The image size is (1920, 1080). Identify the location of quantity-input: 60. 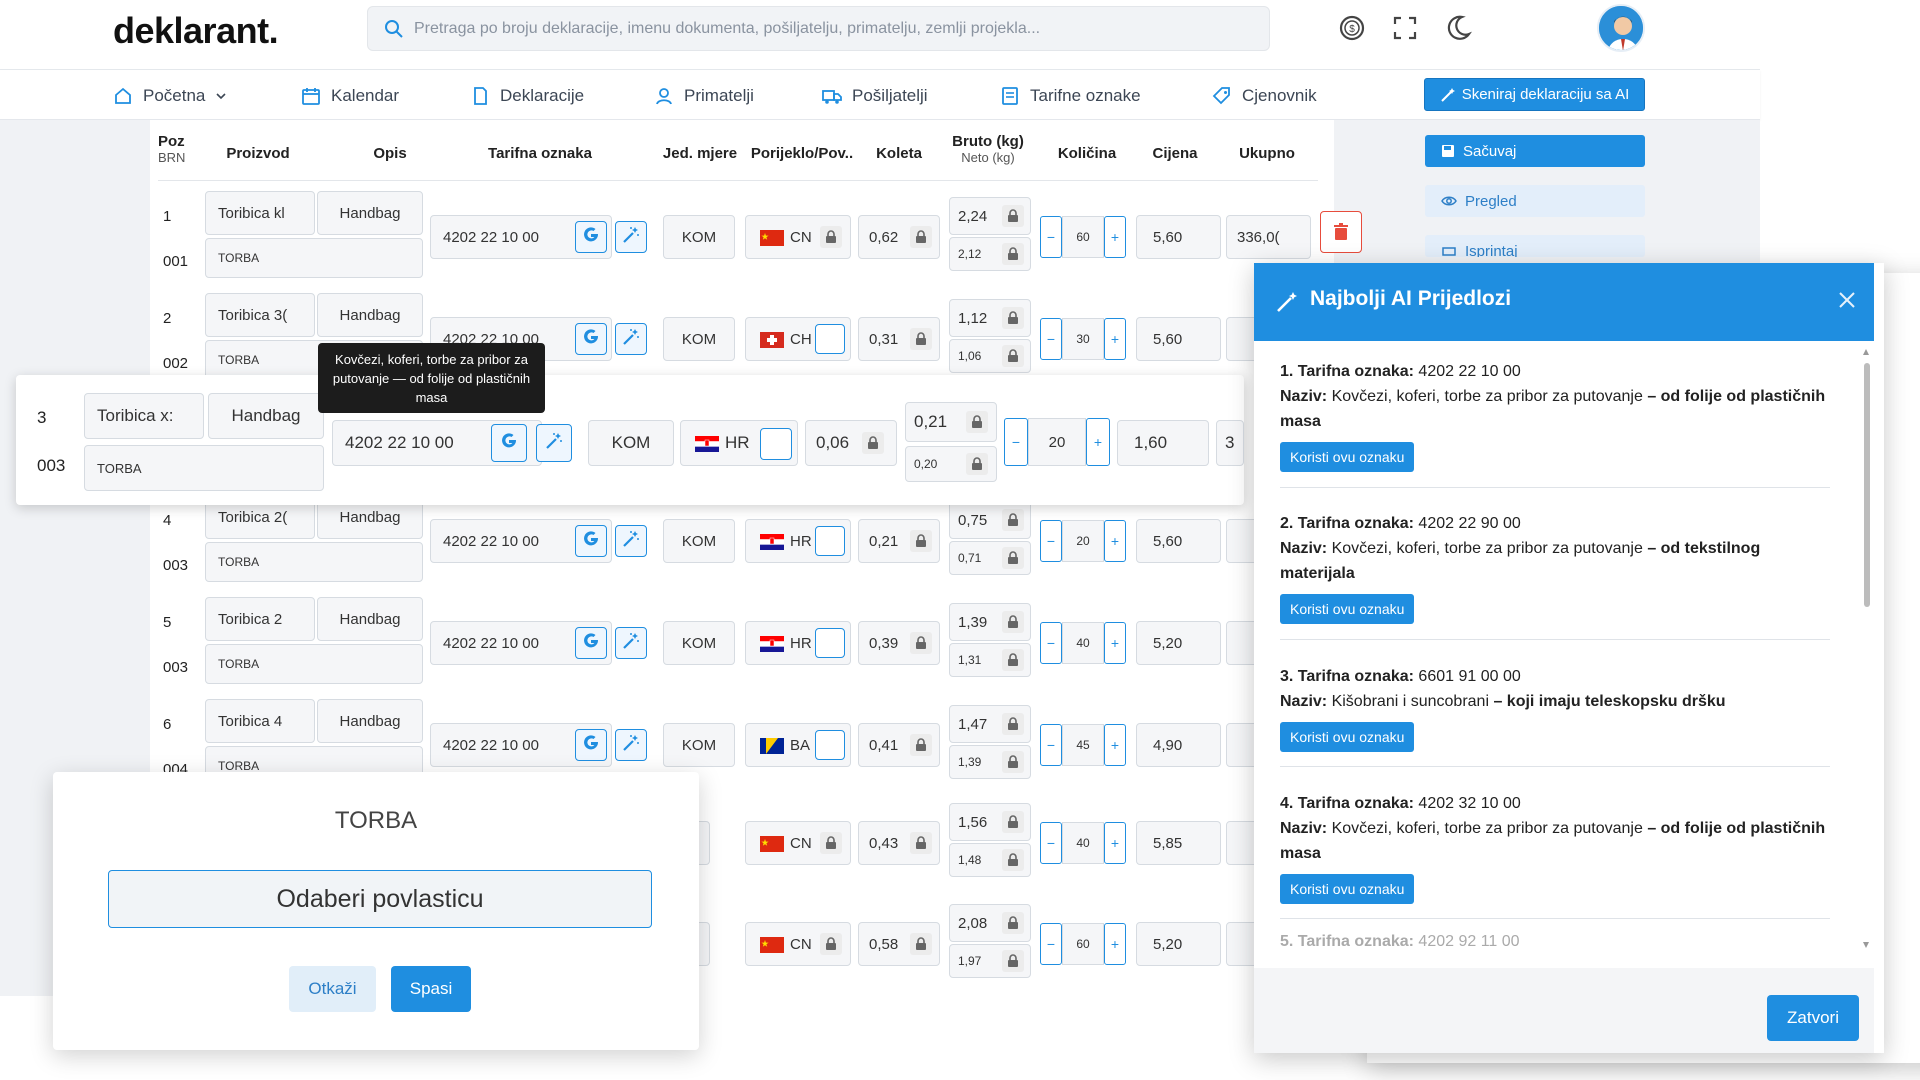
(1083, 237).